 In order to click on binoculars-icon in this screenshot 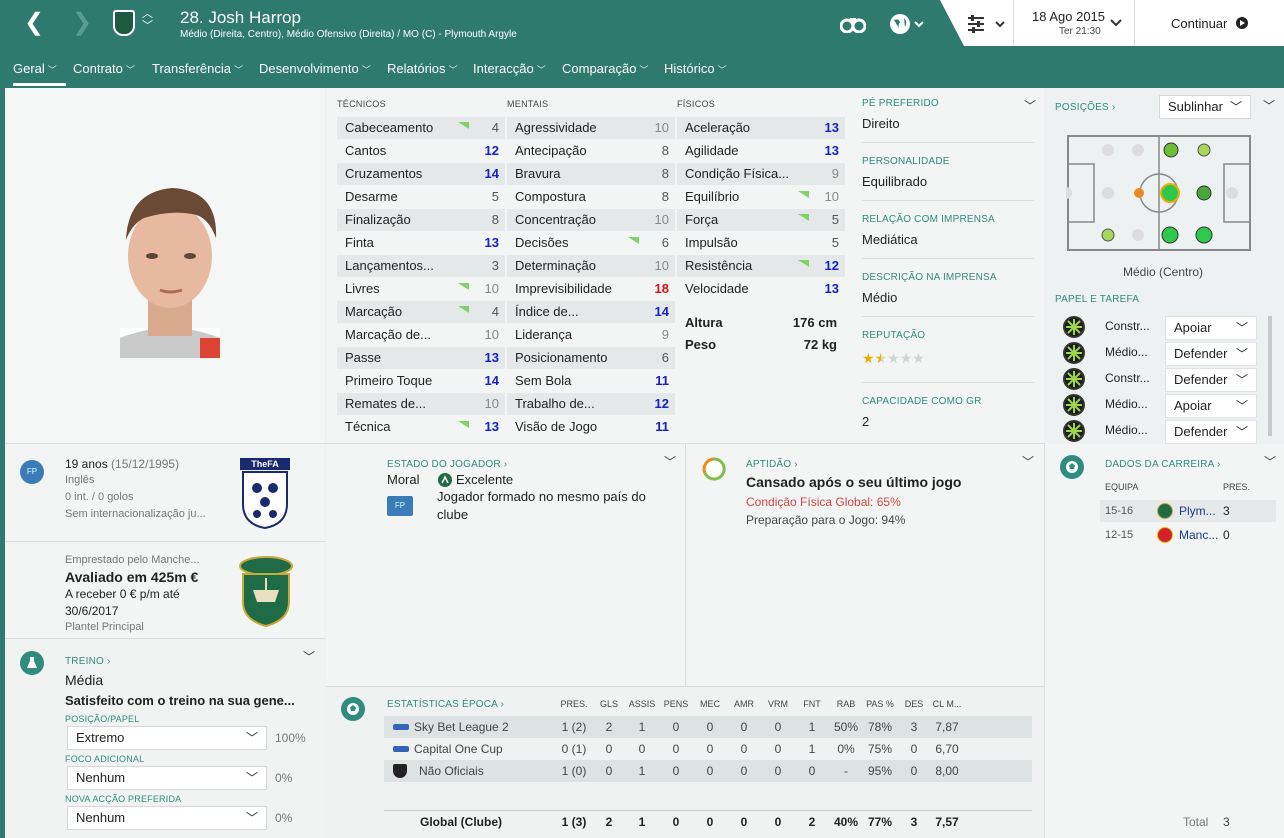, I will do `click(853, 24)`.